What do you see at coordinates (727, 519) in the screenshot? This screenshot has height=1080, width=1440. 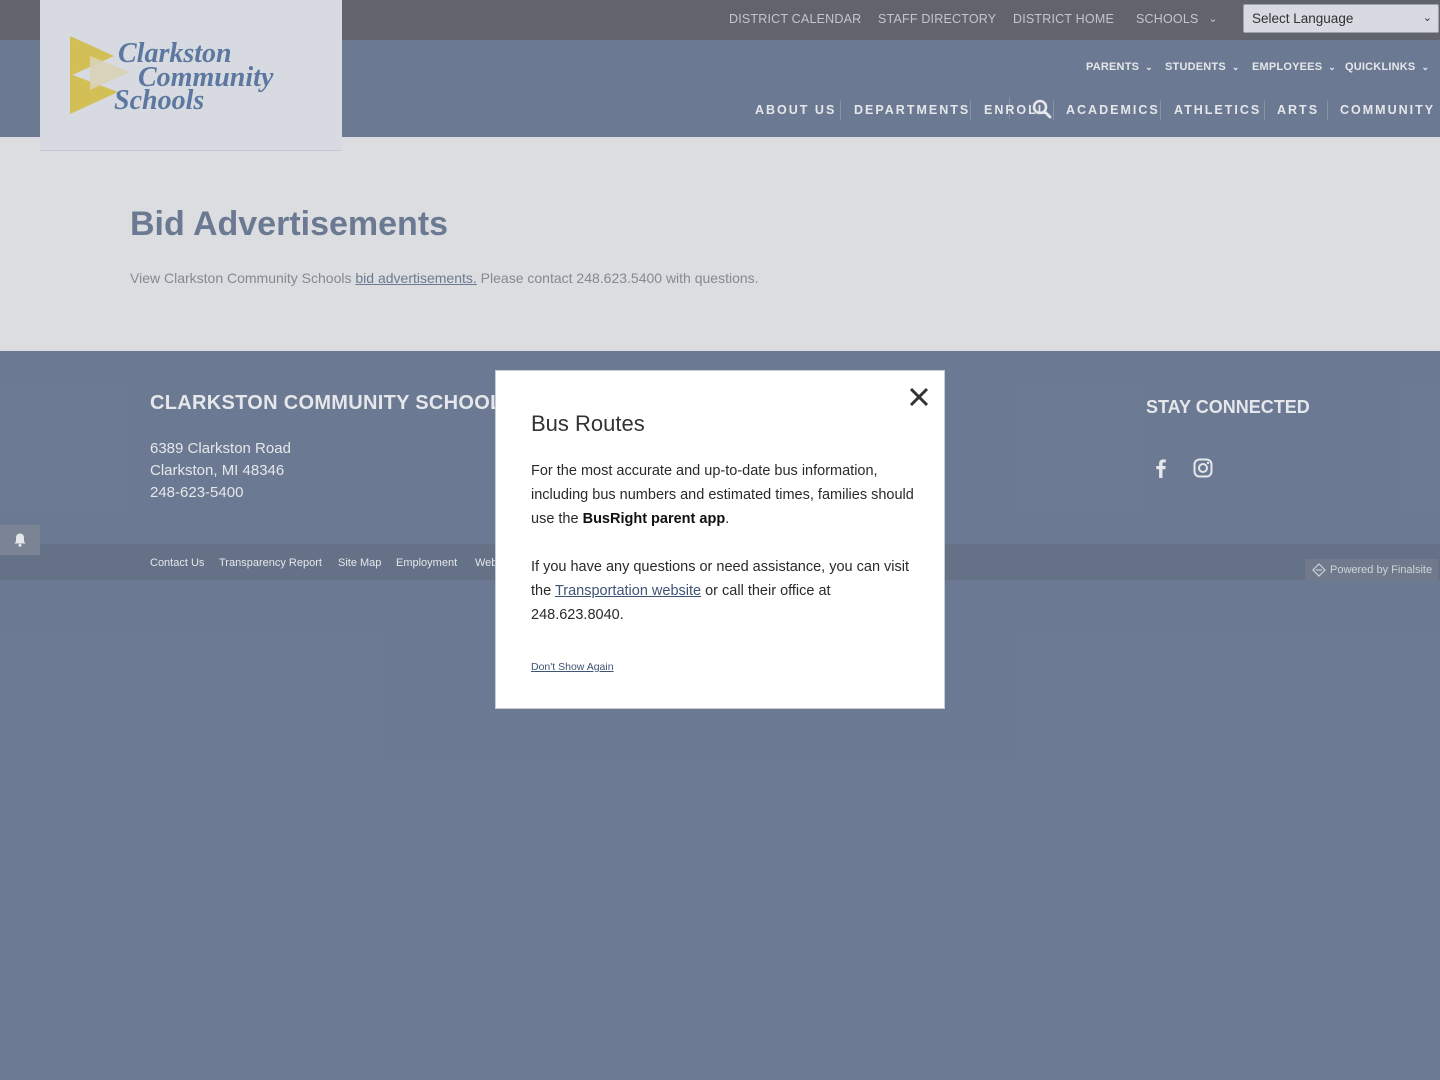 I see `modal-p1-end: .` at bounding box center [727, 519].